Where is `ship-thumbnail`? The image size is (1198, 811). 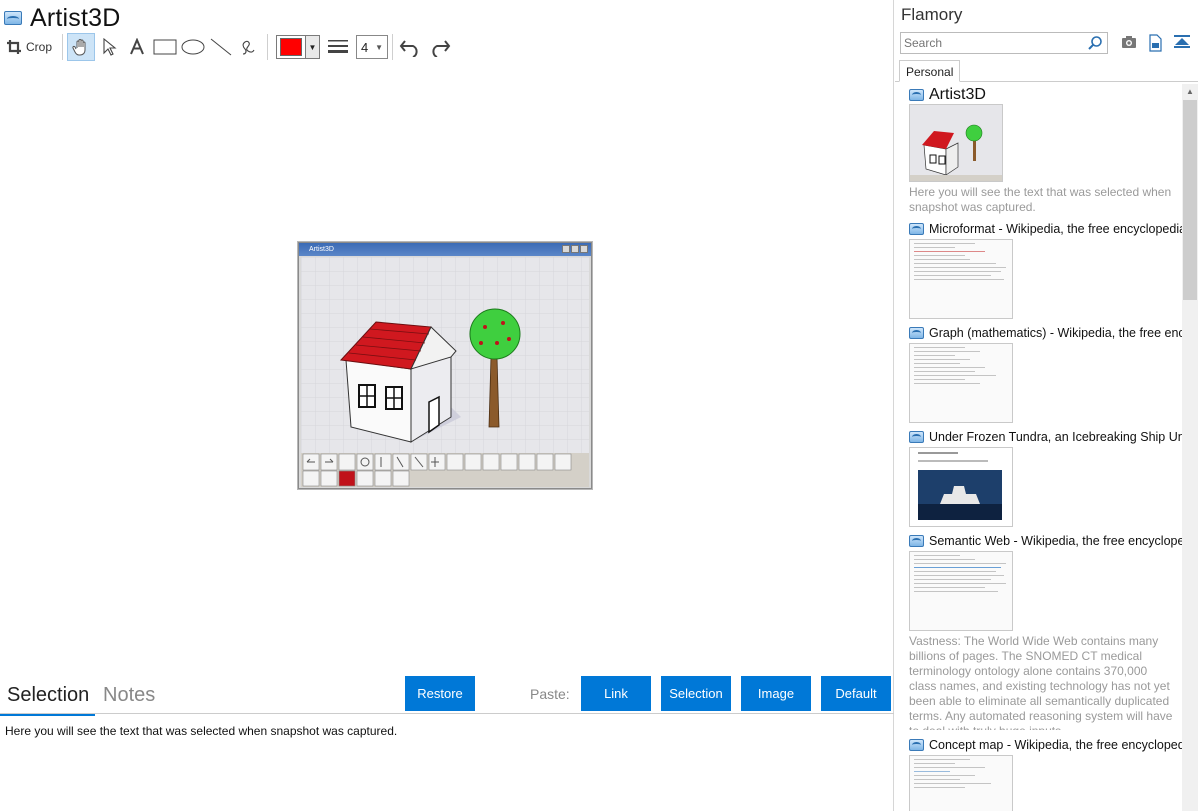
ship-thumbnail is located at coordinates (961, 487).